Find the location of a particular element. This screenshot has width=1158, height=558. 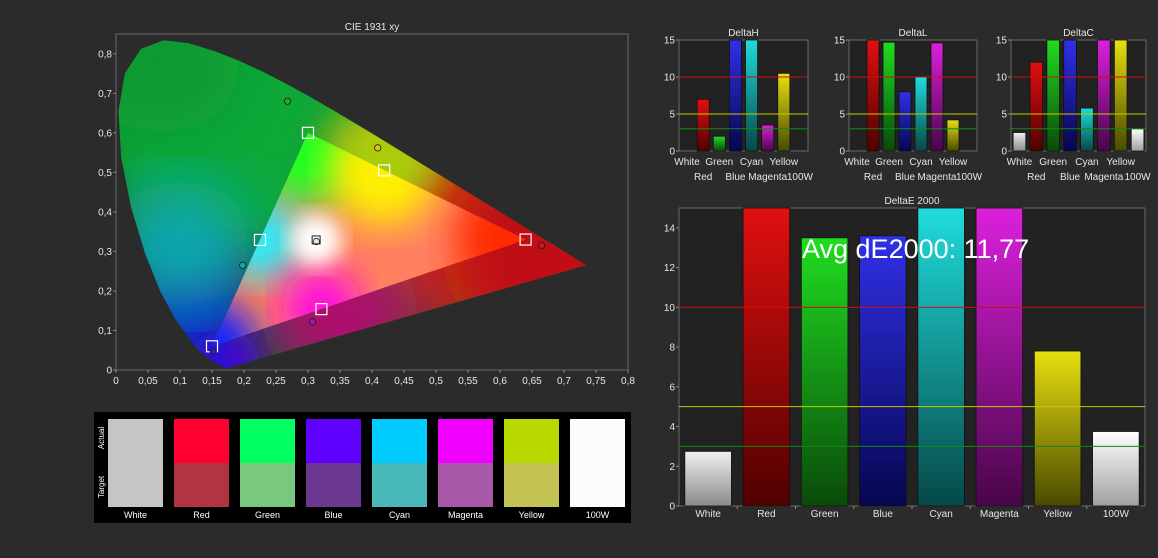

cie-y-tick-1: 0,1 is located at coordinates (105, 331).